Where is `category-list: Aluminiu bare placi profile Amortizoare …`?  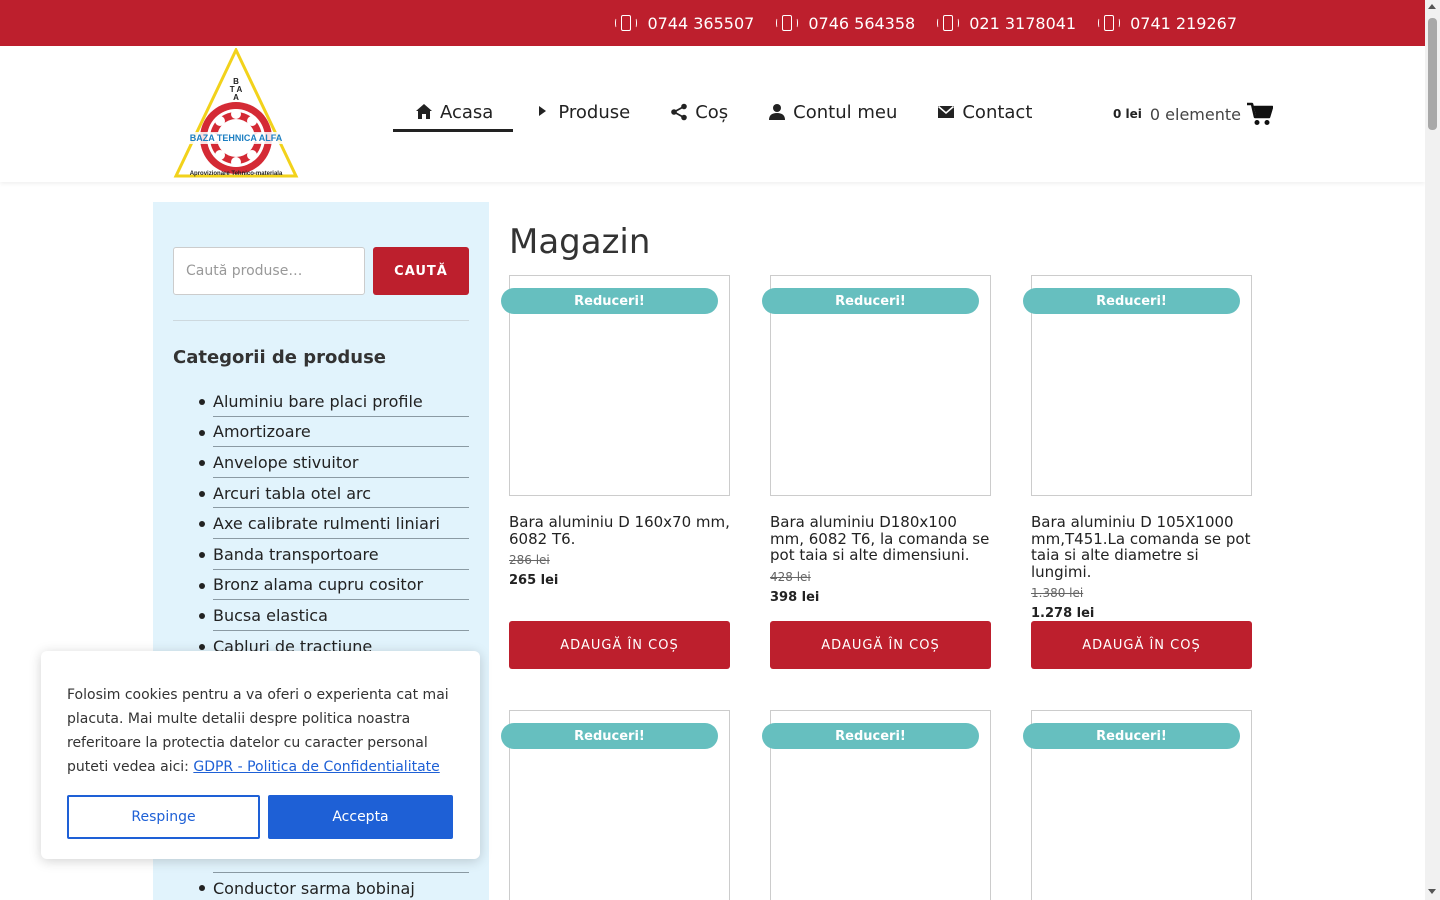 category-list: Aluminiu bare placi profile Amortizoare … is located at coordinates (321, 523).